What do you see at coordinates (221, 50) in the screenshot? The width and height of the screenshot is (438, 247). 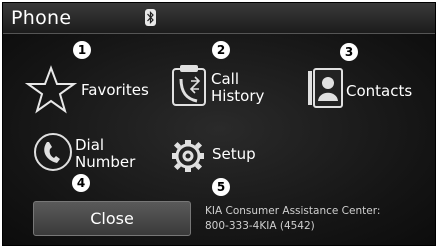 I see `callout-number-2: 2` at bounding box center [221, 50].